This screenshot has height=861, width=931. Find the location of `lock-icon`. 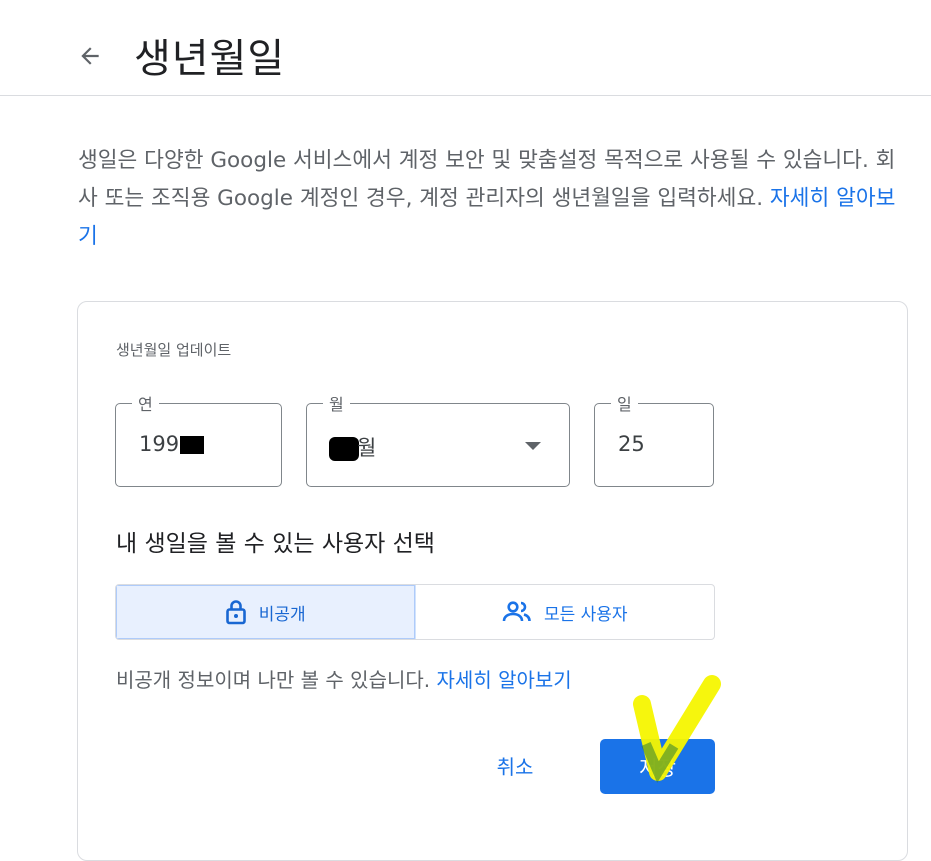

lock-icon is located at coordinates (235, 612).